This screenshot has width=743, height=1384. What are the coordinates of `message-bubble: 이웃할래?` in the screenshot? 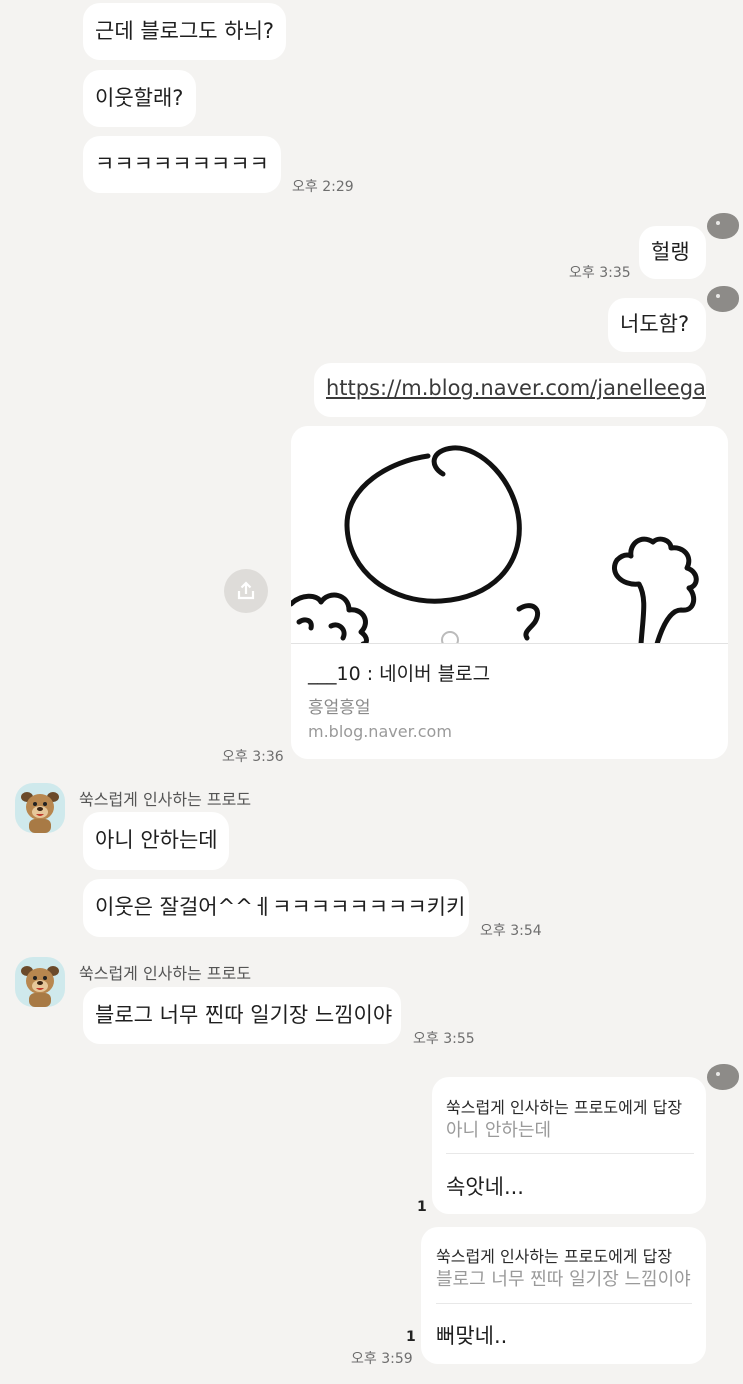 It's located at (139, 98).